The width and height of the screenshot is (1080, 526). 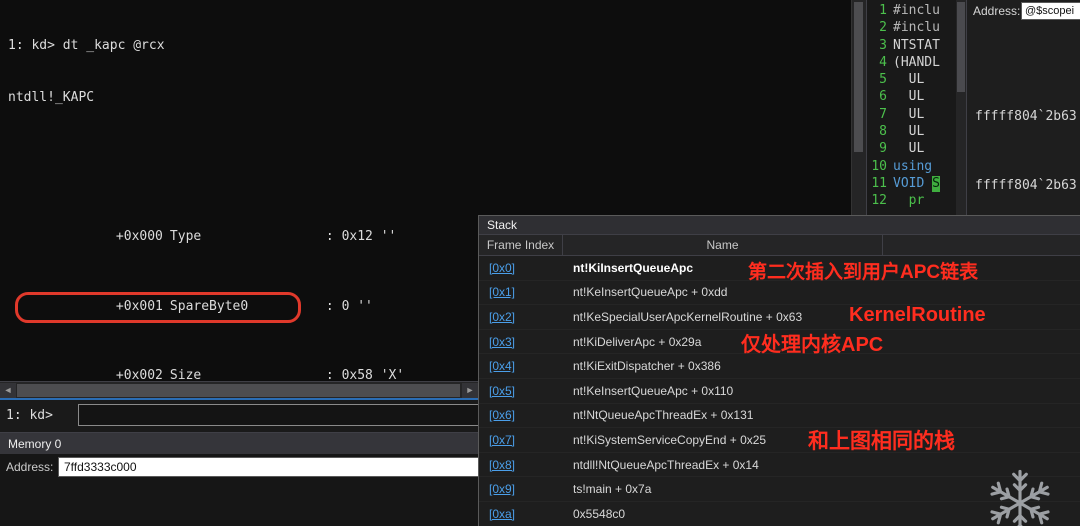 What do you see at coordinates (653, 390) in the screenshot?
I see `frame-symbol-name: nt!KeInsertQueueApc + 0x110` at bounding box center [653, 390].